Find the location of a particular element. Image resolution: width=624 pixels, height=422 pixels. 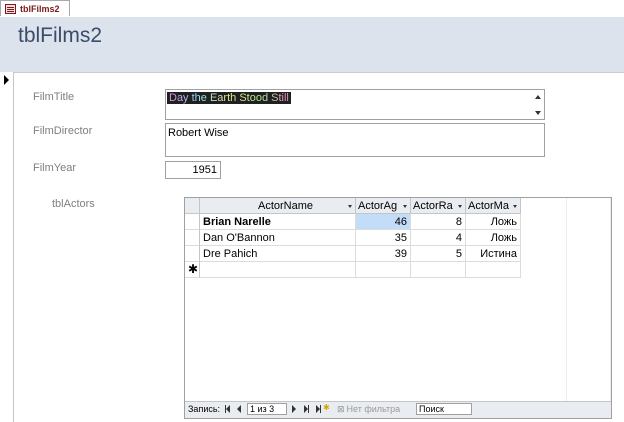

film-director-value: Robert Wise is located at coordinates (198, 133).